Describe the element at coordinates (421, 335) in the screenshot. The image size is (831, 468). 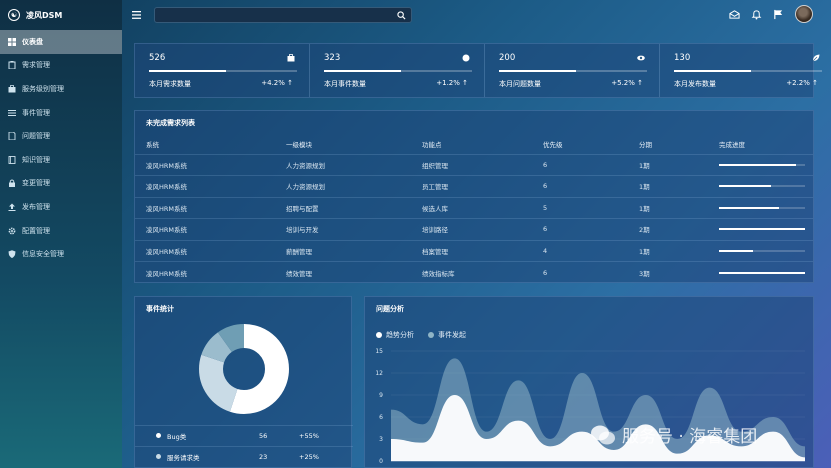
I see `chart-legend: 趋势分析 事件发起` at that location.